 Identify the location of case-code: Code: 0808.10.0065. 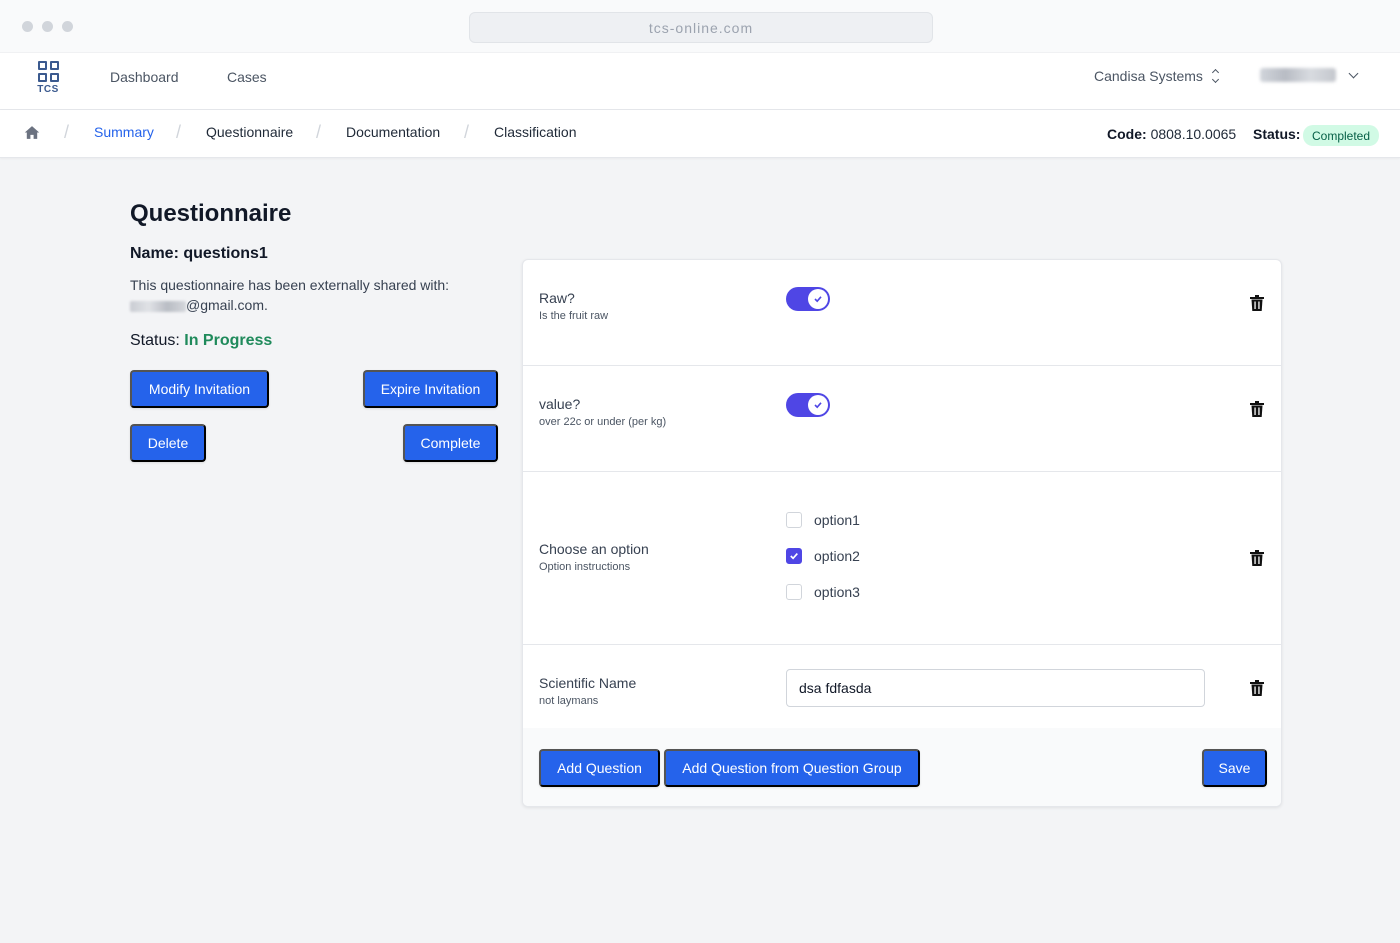
(1171, 134).